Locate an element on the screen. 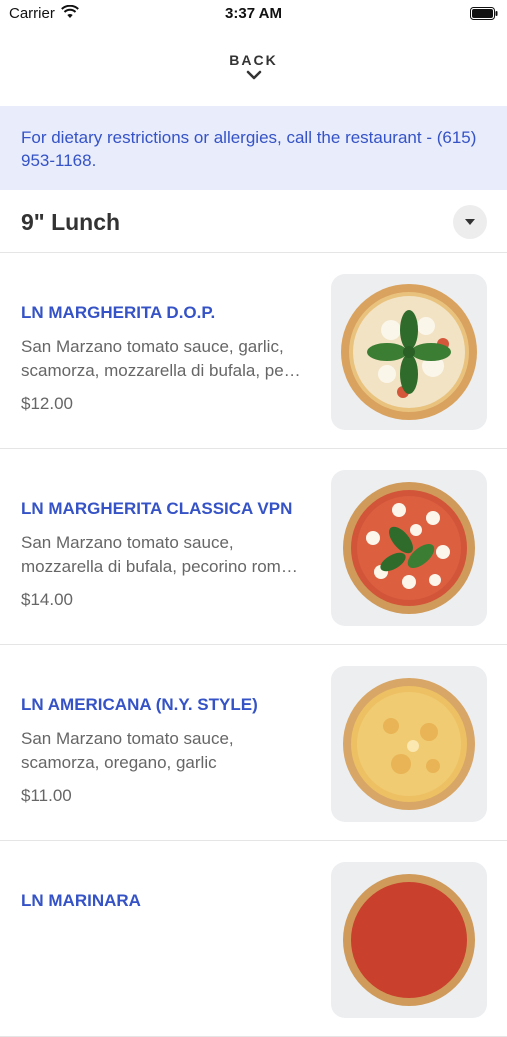  menu-section-header: 9" Lunch is located at coordinates (253, 221).